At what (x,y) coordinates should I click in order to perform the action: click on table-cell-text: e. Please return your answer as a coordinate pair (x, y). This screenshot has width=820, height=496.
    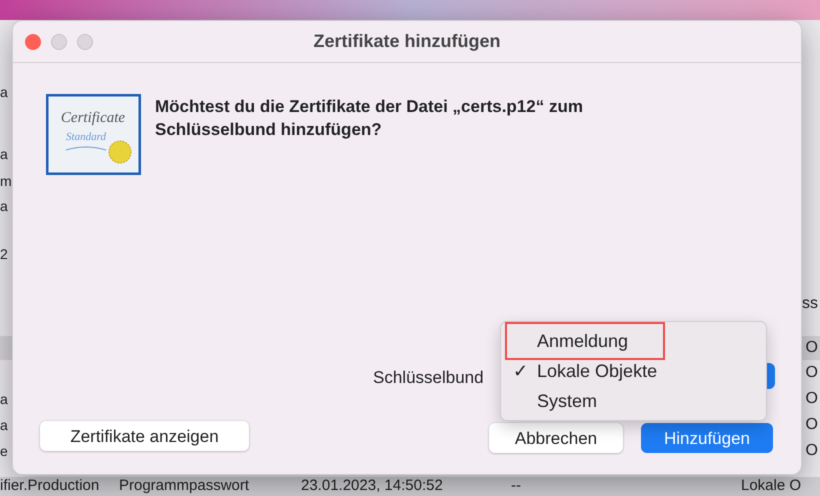
    Looking at the image, I should click on (4, 451).